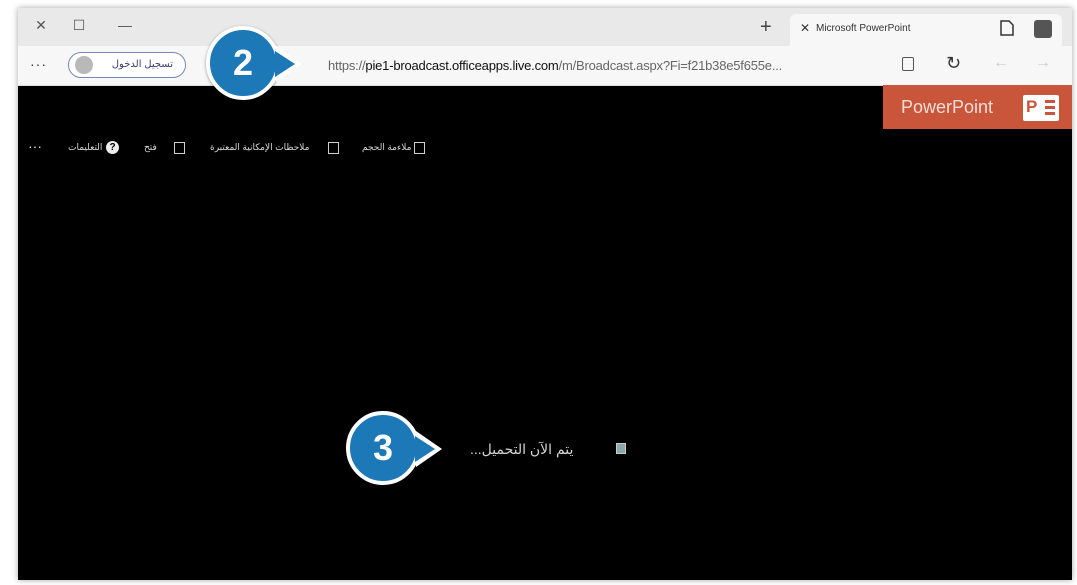 This screenshot has height=585, width=1077. Describe the element at coordinates (1043, 63) in the screenshot. I see `forward-icon: →` at that location.